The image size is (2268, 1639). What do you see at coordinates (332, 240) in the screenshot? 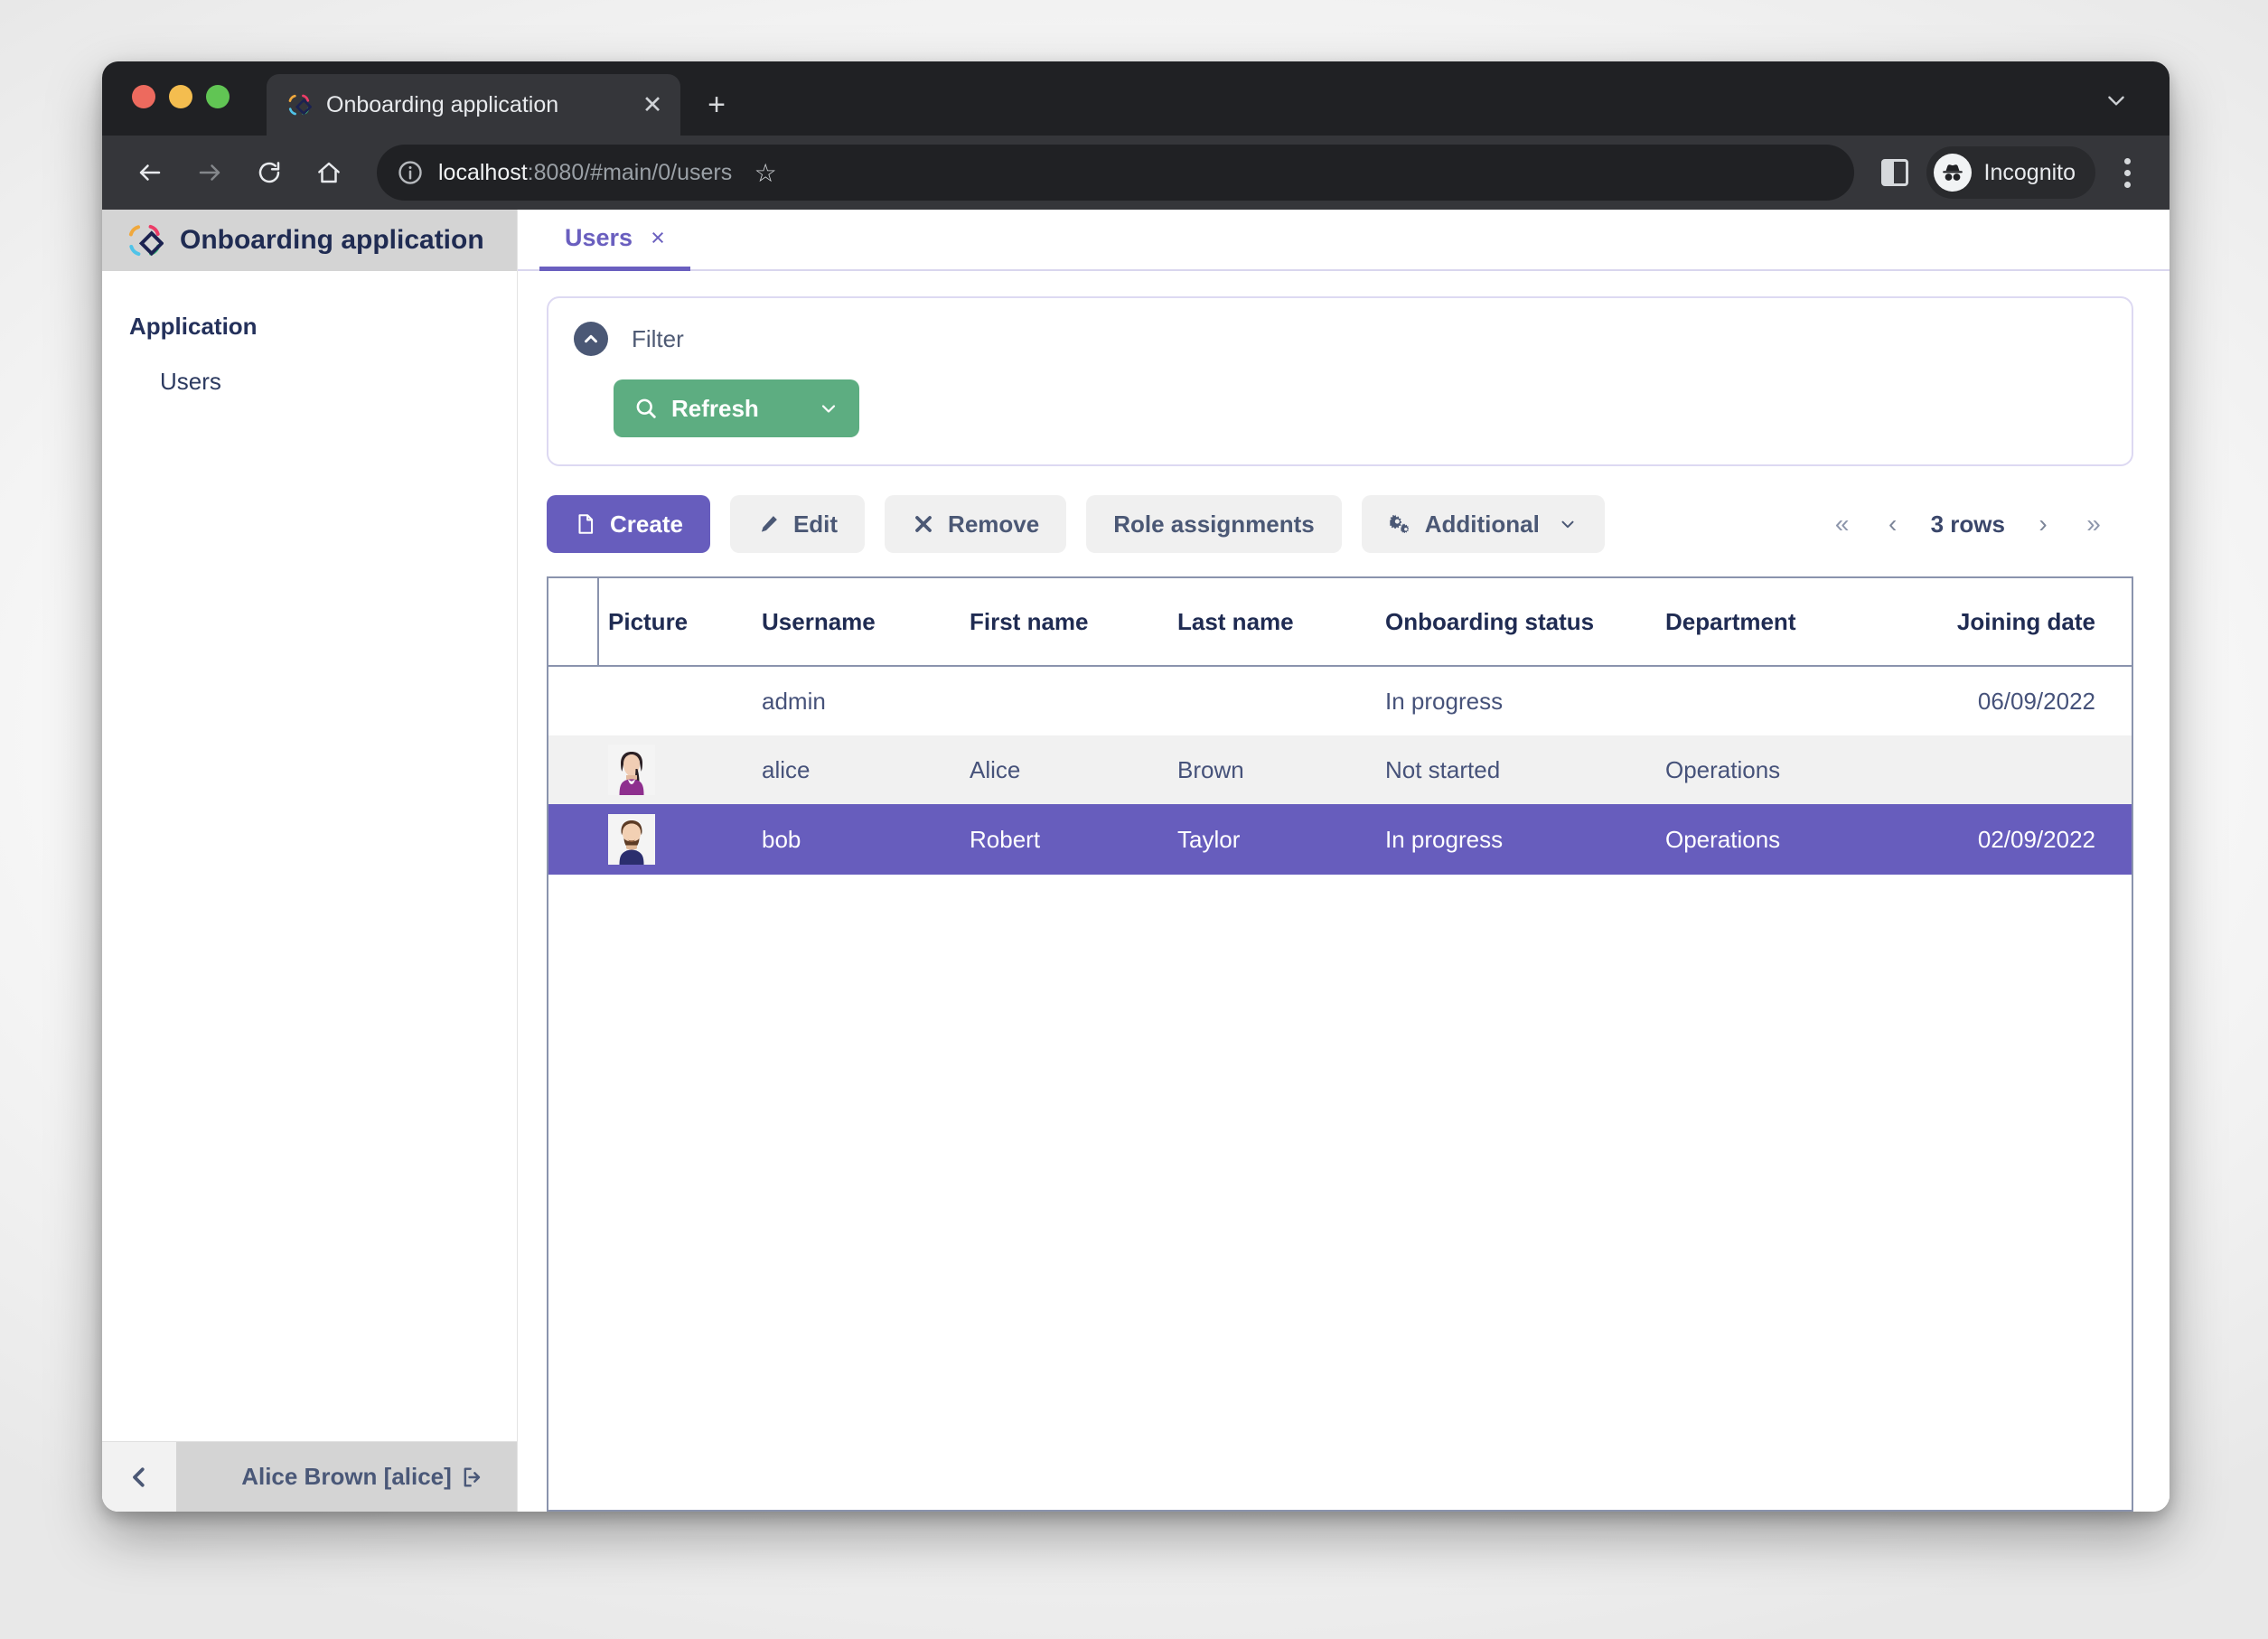
I see `page-title: Onboarding application` at bounding box center [332, 240].